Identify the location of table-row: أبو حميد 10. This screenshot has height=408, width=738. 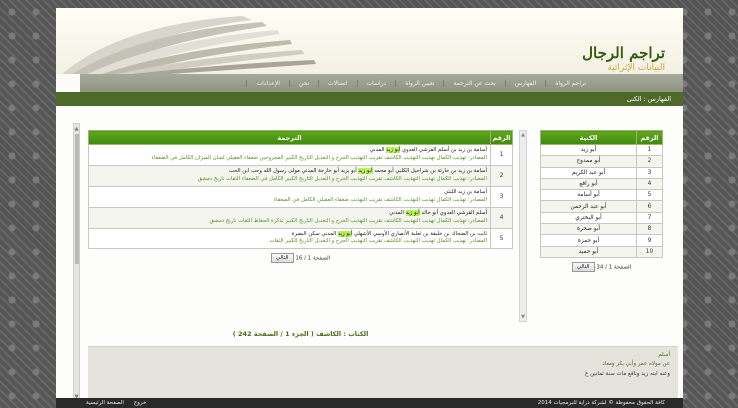
(601, 251).